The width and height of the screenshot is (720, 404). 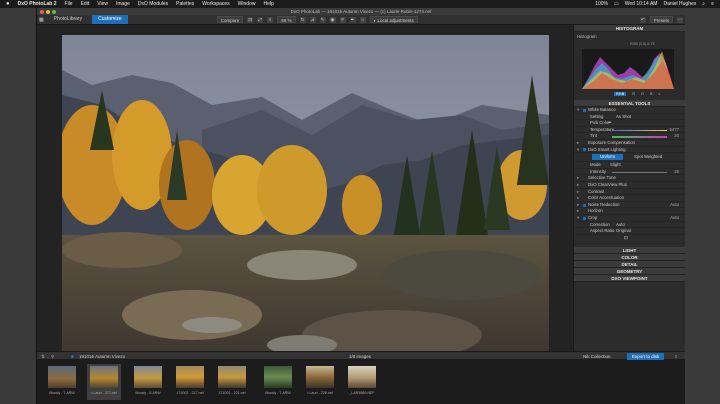 What do you see at coordinates (41, 20) in the screenshot?
I see `grid-icon: ▦` at bounding box center [41, 20].